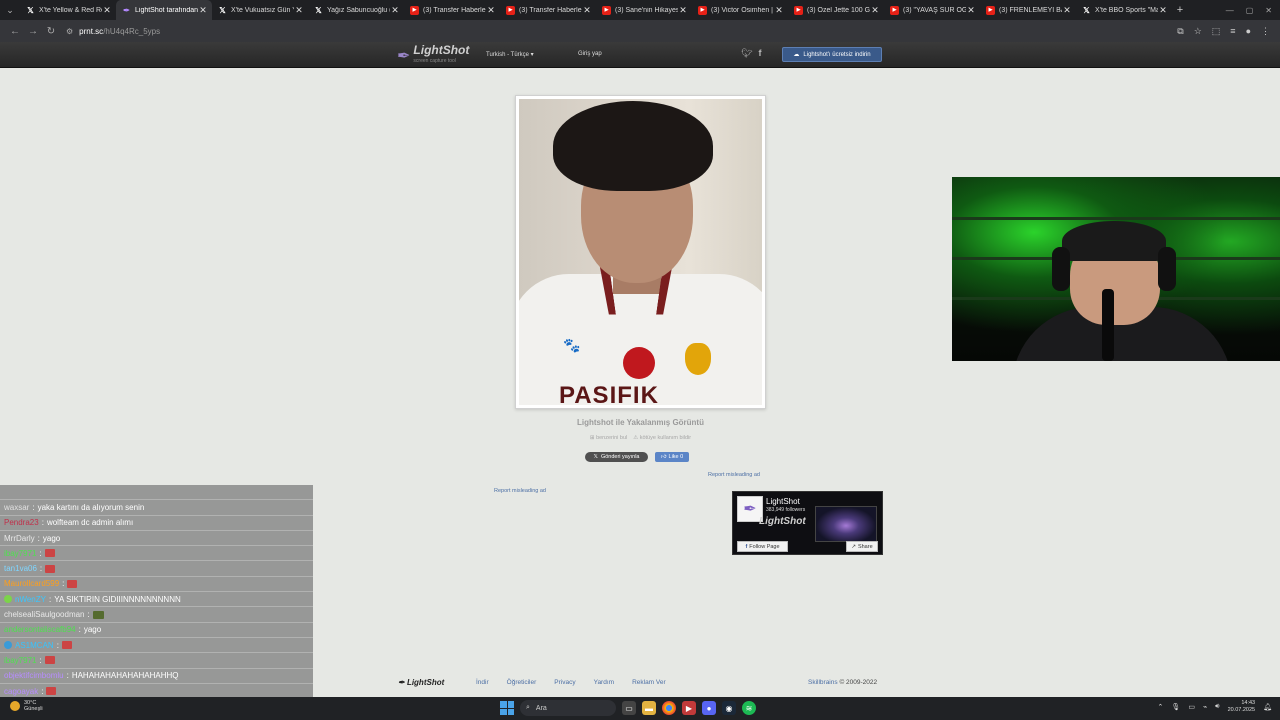  Describe the element at coordinates (608, 438) in the screenshot. I see `find-similar-link: ⊞ benzerini bul` at that location.